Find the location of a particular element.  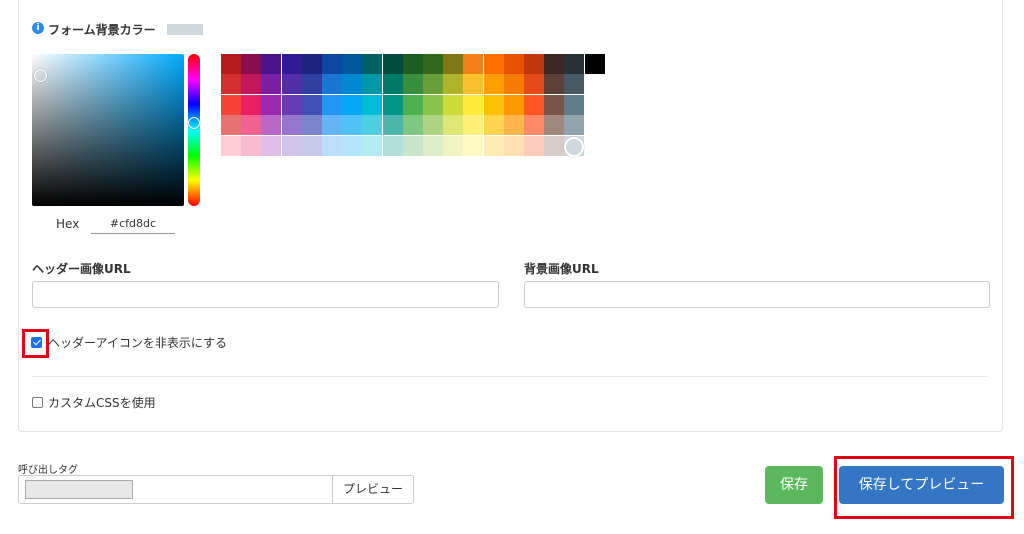

preview-button: プレビュー is located at coordinates (372, 489).